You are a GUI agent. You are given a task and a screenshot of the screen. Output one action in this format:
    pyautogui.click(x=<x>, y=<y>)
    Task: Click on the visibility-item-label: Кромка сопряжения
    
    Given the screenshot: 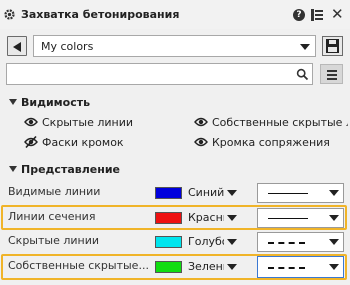 What is the action you would take?
    pyautogui.click(x=271, y=142)
    